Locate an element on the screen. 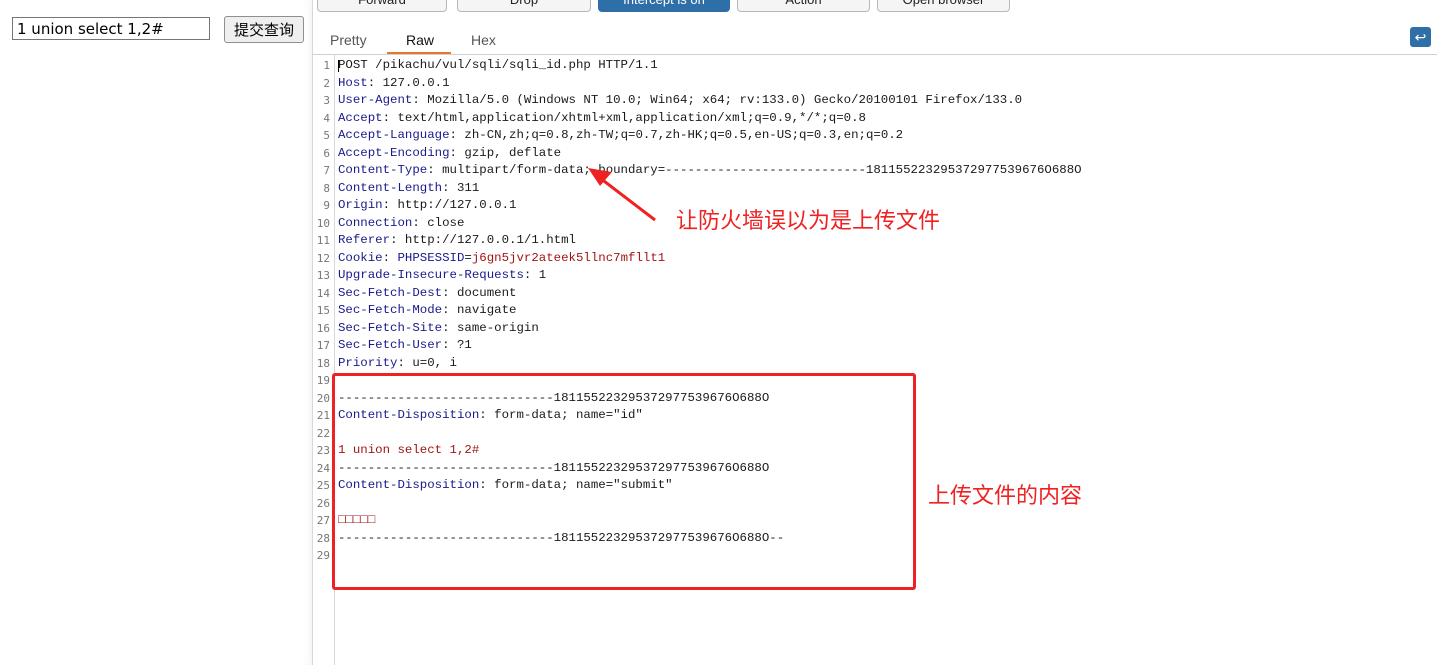 The image size is (1437, 665). line-number: 28 is located at coordinates (323, 538).